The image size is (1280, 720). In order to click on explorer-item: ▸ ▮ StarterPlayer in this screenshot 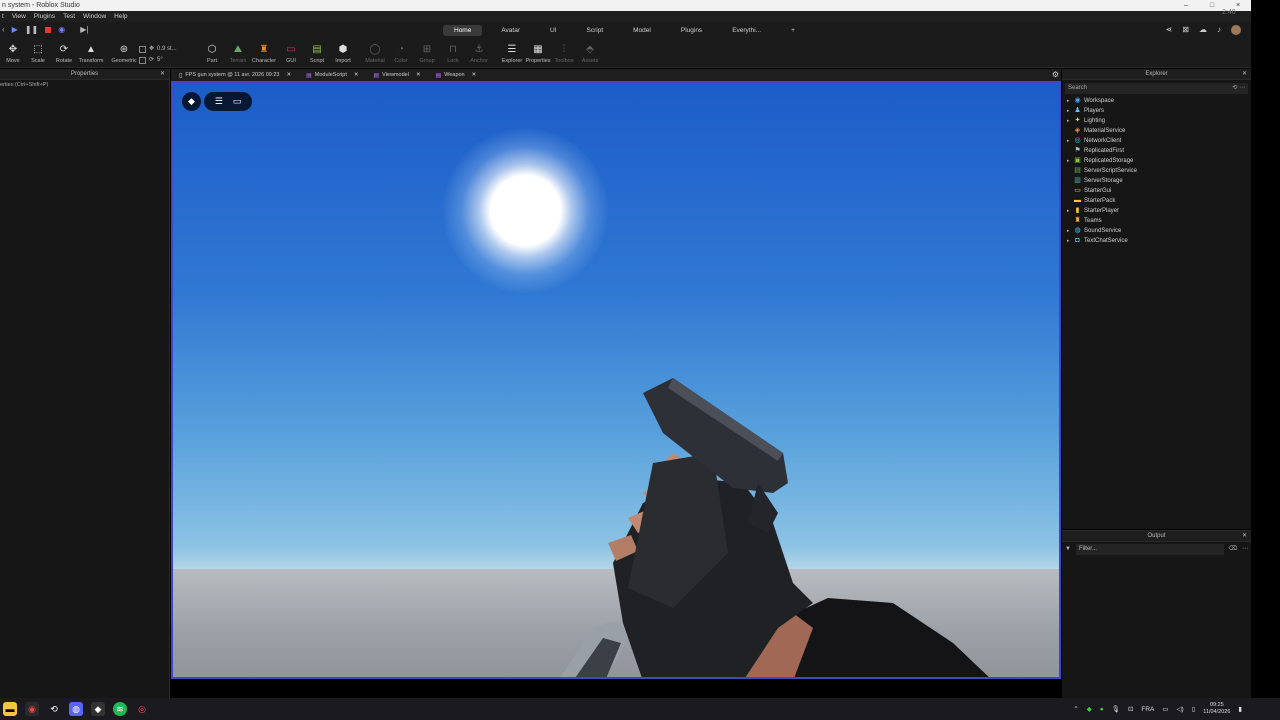, I will do `click(1156, 211)`.